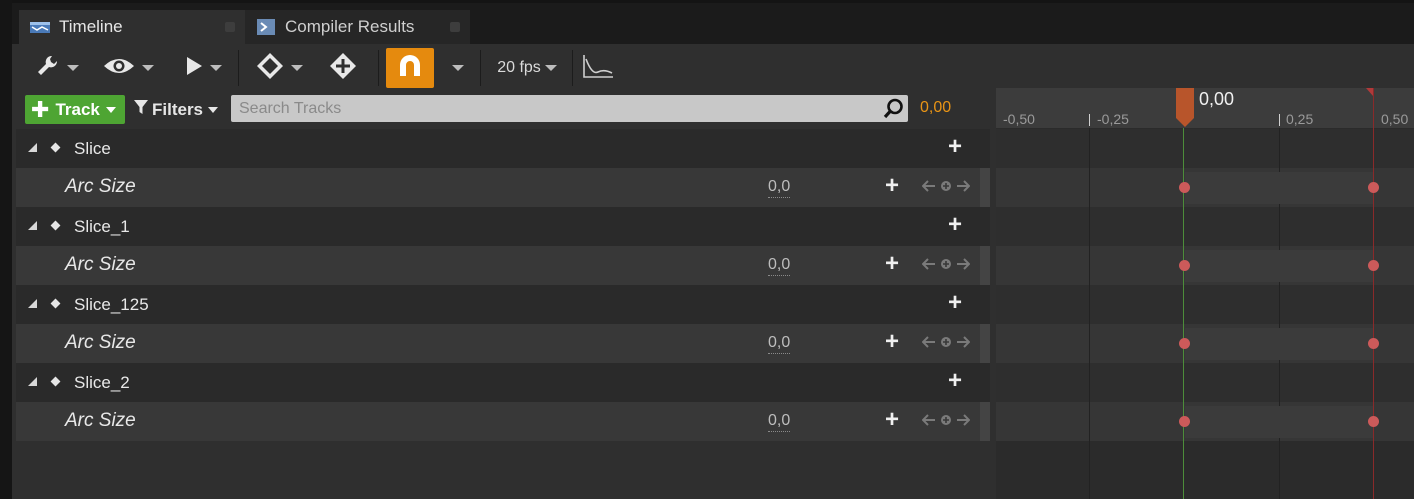 The image size is (1414, 499). I want to click on left-edge, so click(6, 249).